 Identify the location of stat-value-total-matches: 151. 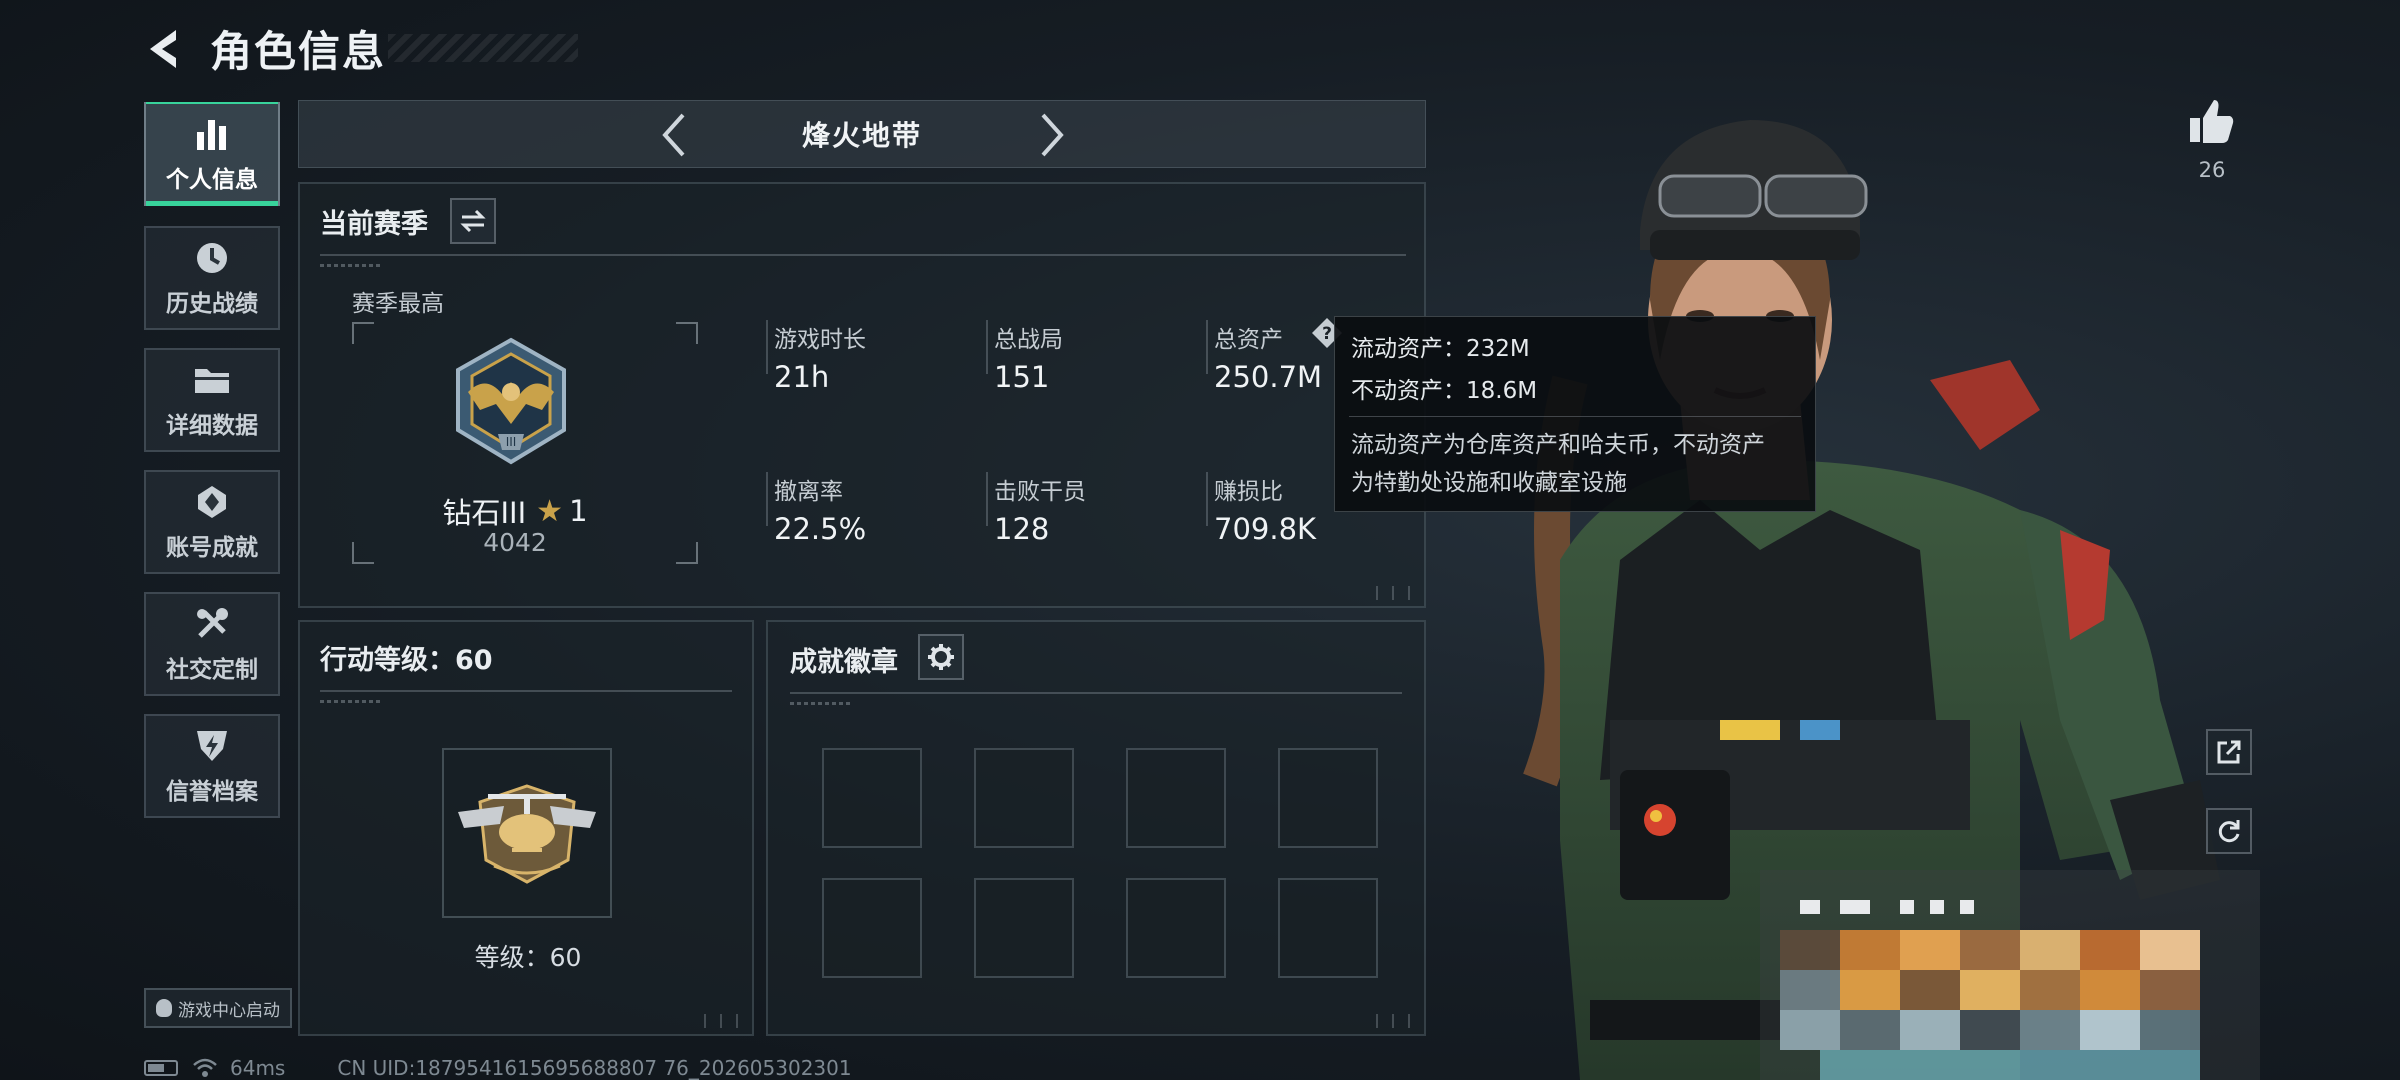
(1022, 377).